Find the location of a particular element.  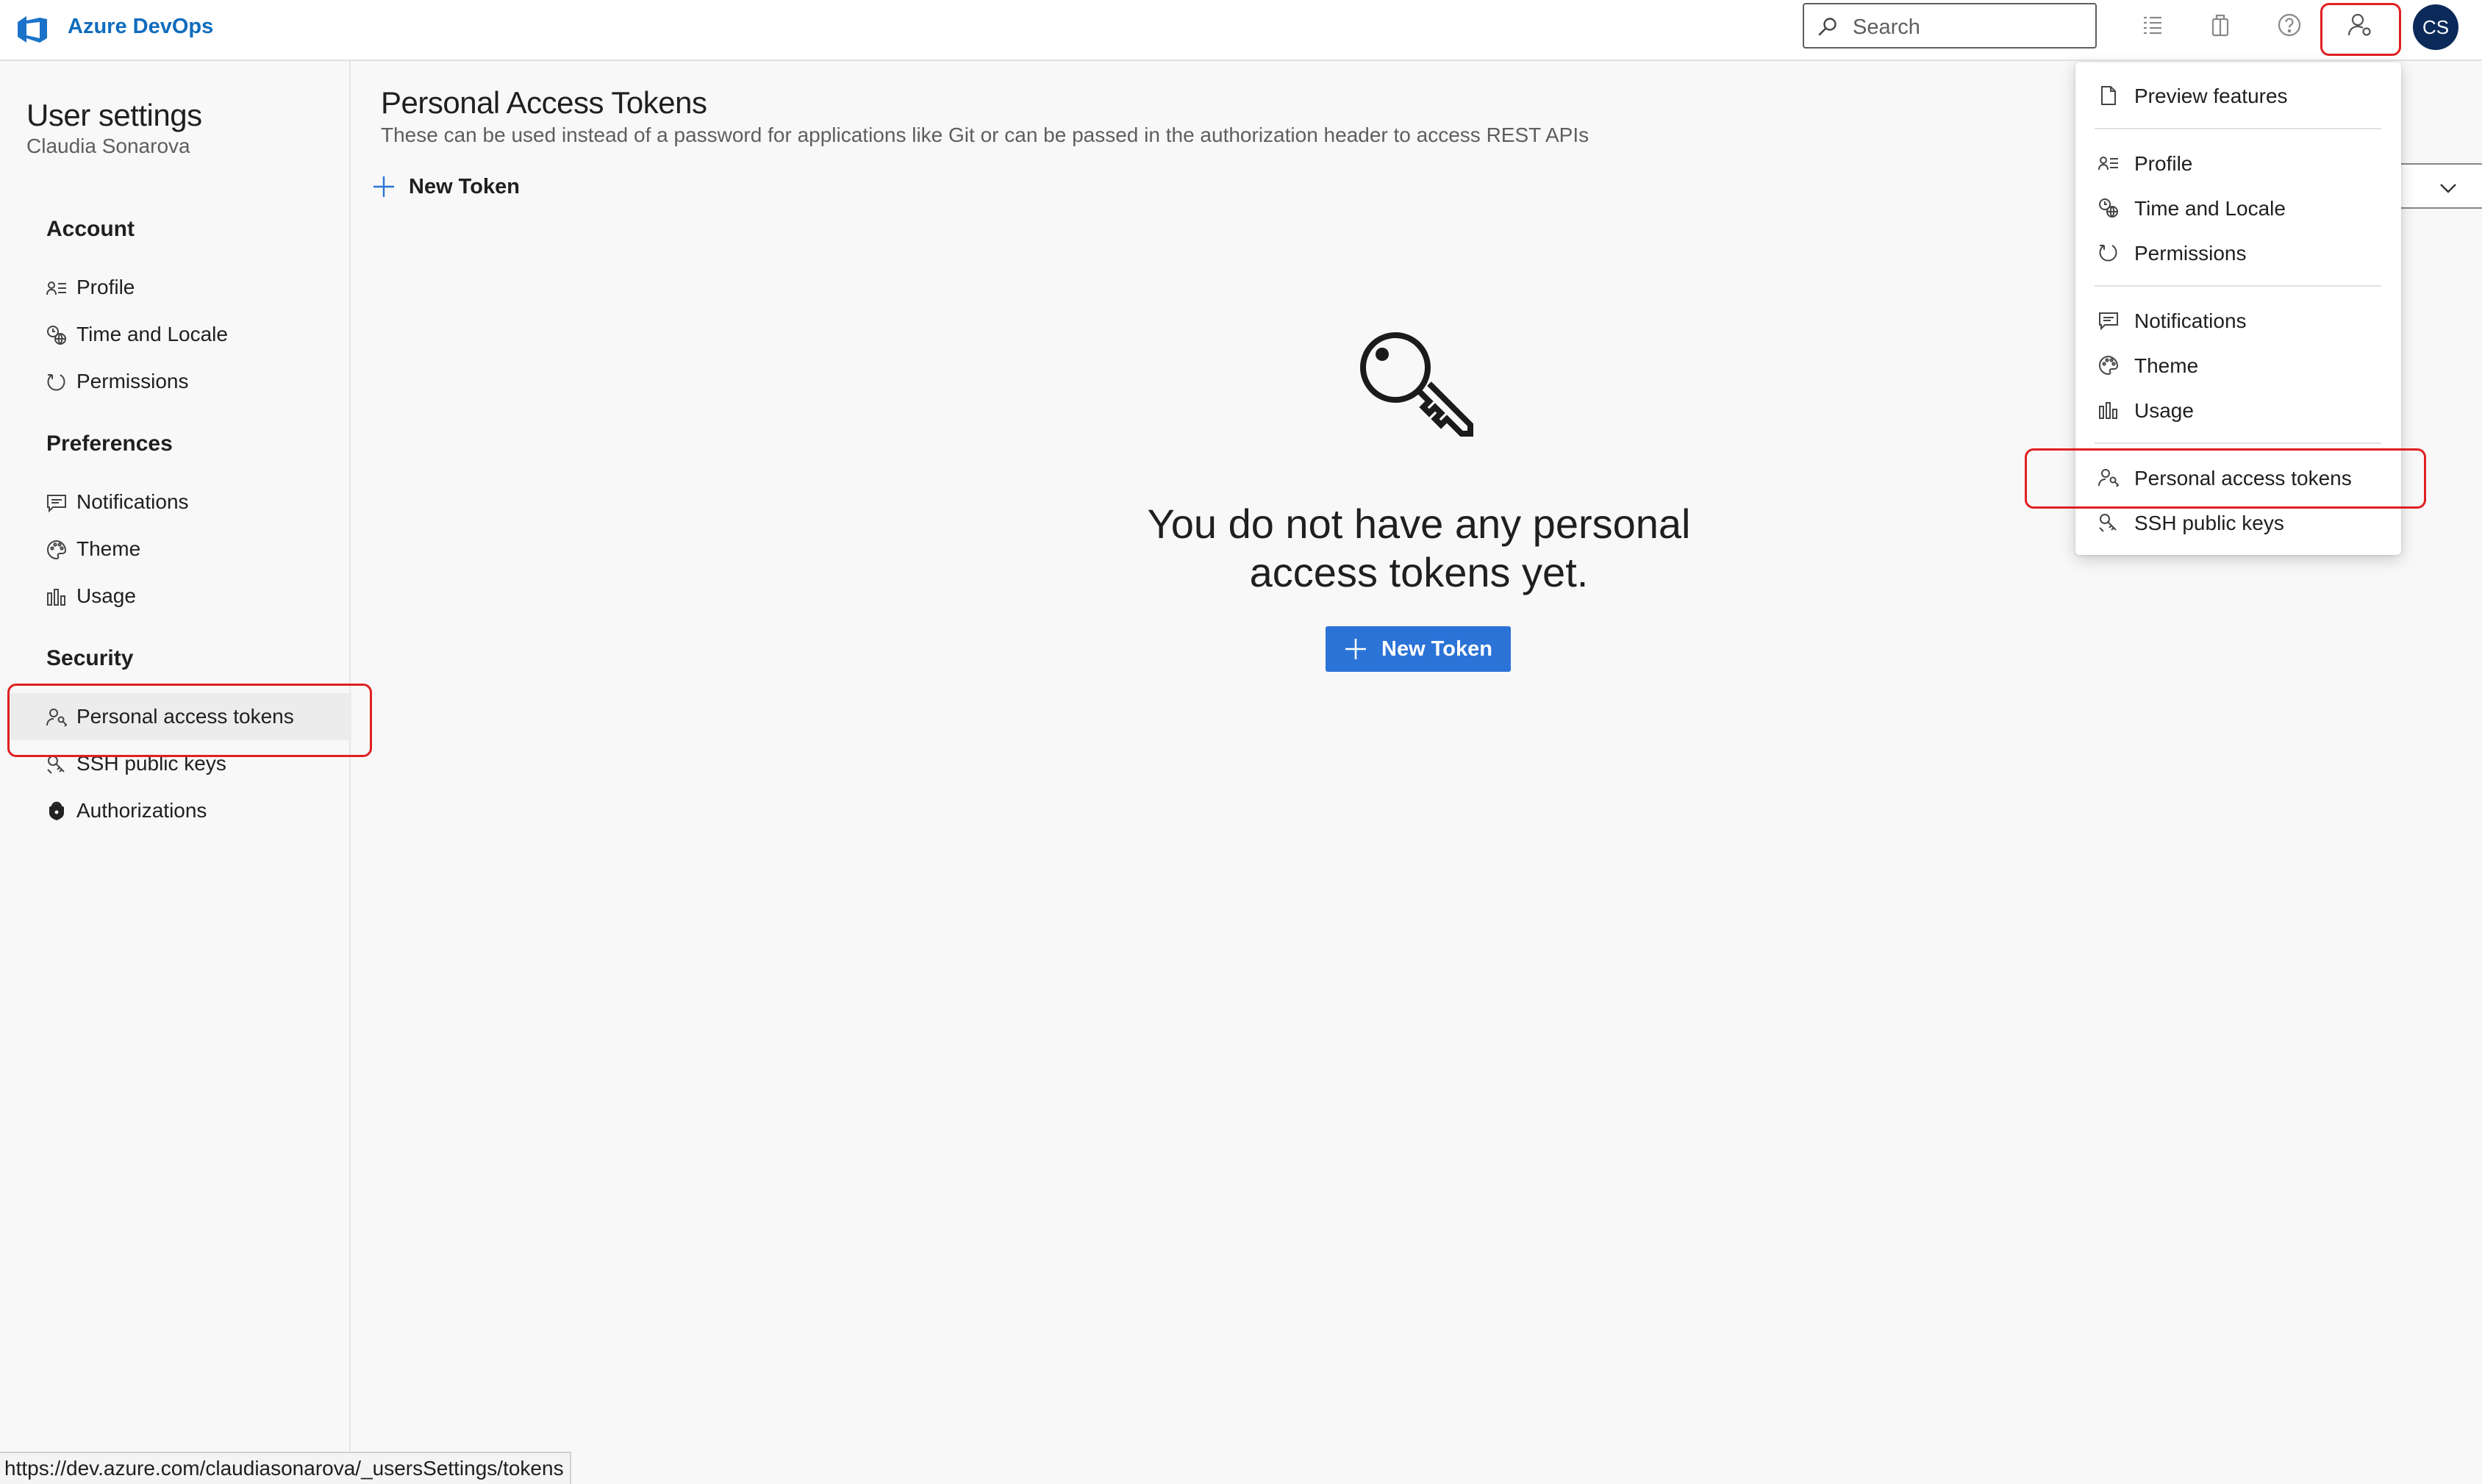

sidebar-item-label: Profile is located at coordinates (106, 287).